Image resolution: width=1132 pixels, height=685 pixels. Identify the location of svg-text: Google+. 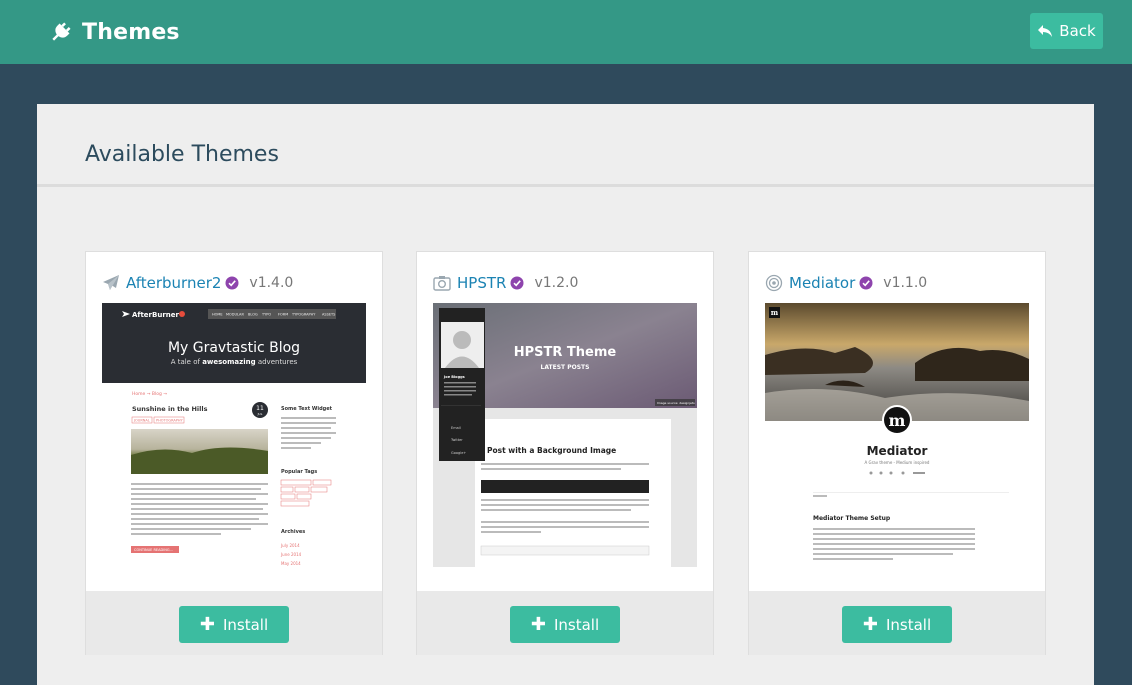
(458, 453).